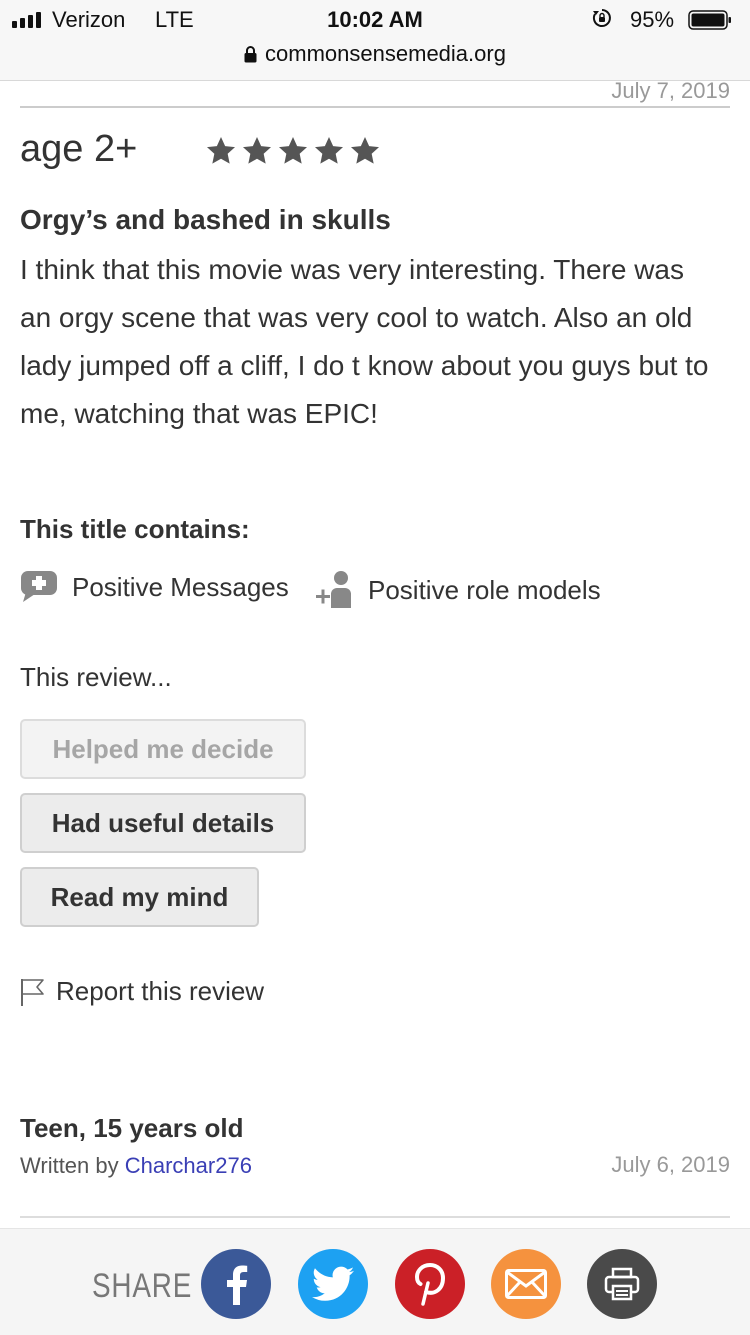  What do you see at coordinates (163, 823) in the screenshot?
I see `had-useful-details-button: Had useful details` at bounding box center [163, 823].